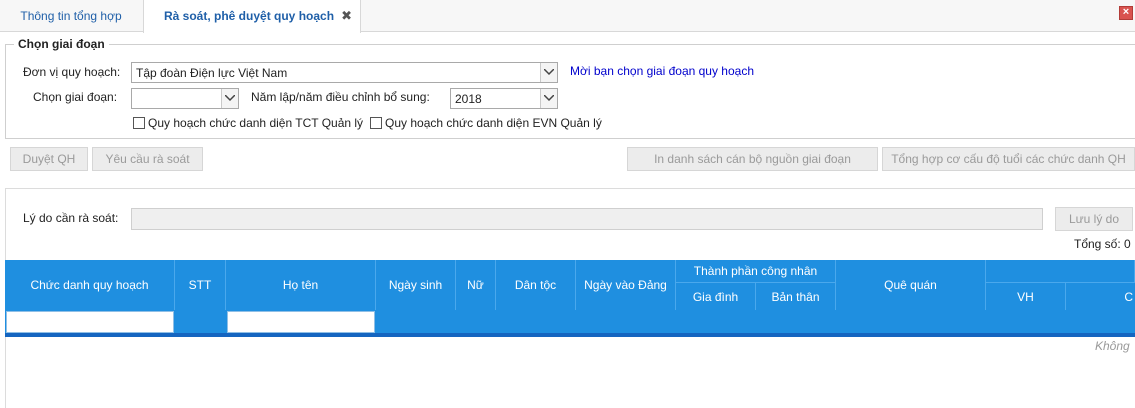 The image size is (1135, 408). What do you see at coordinates (911, 285) in the screenshot?
I see `col-que-quan: Quê quán` at bounding box center [911, 285].